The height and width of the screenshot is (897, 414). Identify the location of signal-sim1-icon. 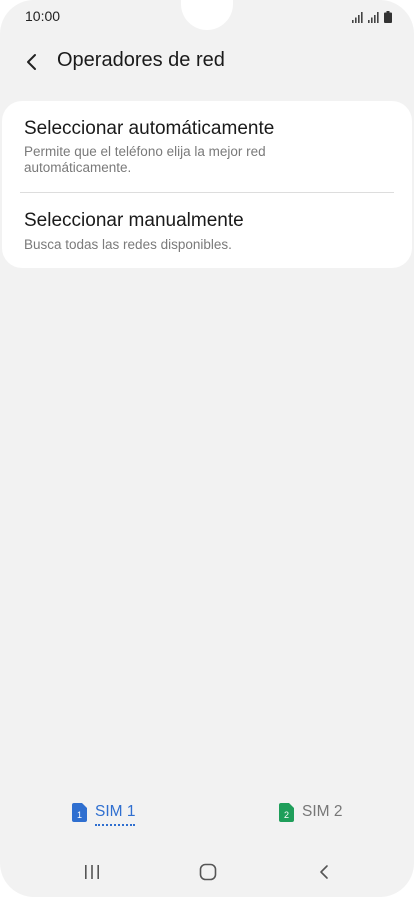
(357, 17).